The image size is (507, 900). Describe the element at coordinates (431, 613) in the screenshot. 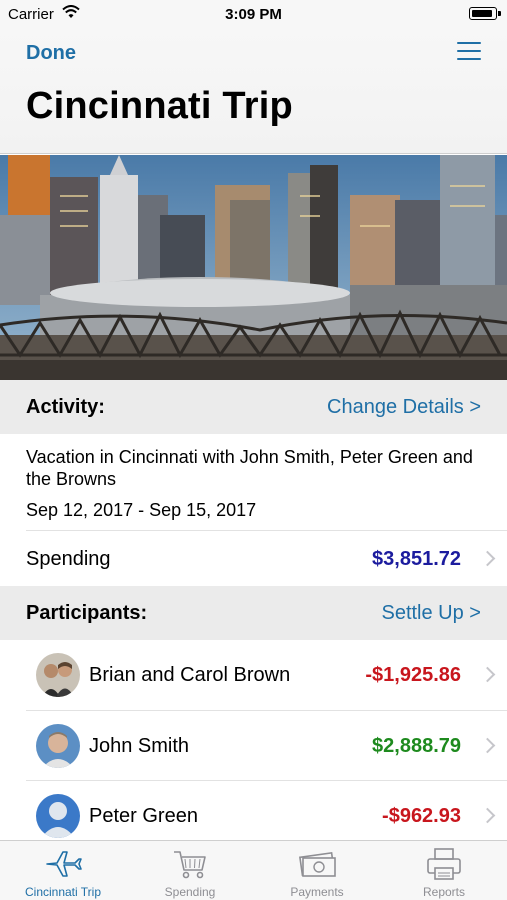

I see `settle-up-link: Settle Up >` at that location.